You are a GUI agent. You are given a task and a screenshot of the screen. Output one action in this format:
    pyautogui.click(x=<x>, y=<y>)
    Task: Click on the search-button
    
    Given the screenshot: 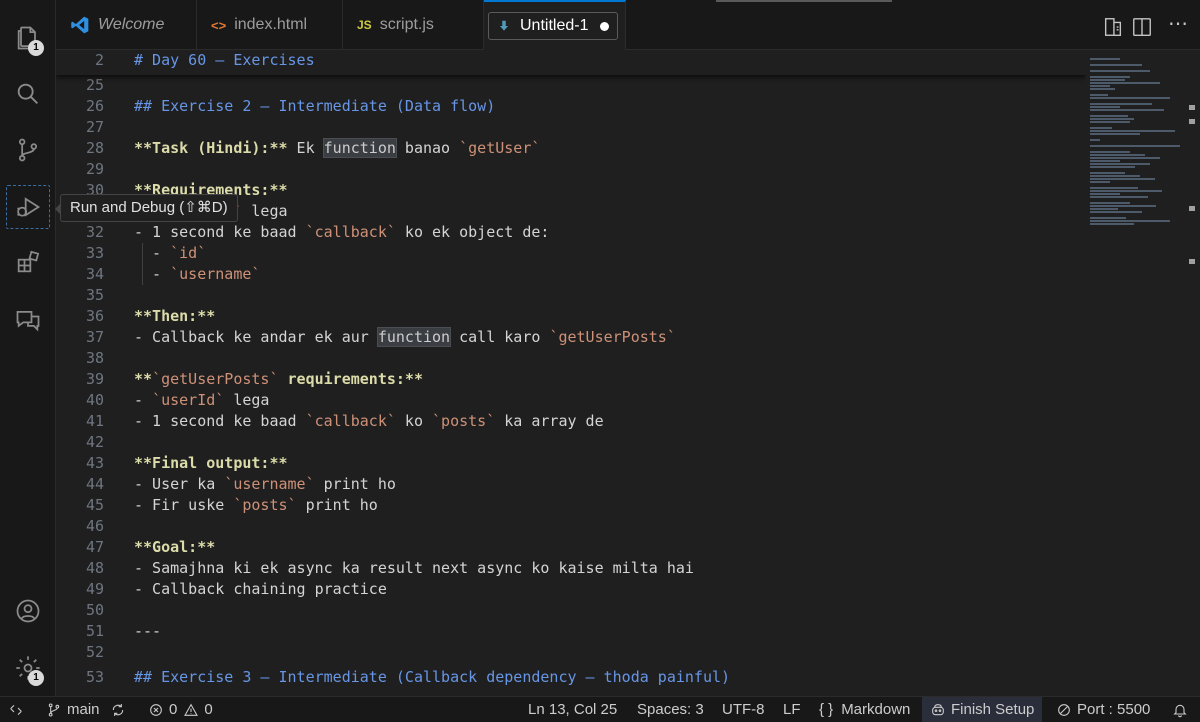 What is the action you would take?
    pyautogui.click(x=28, y=94)
    